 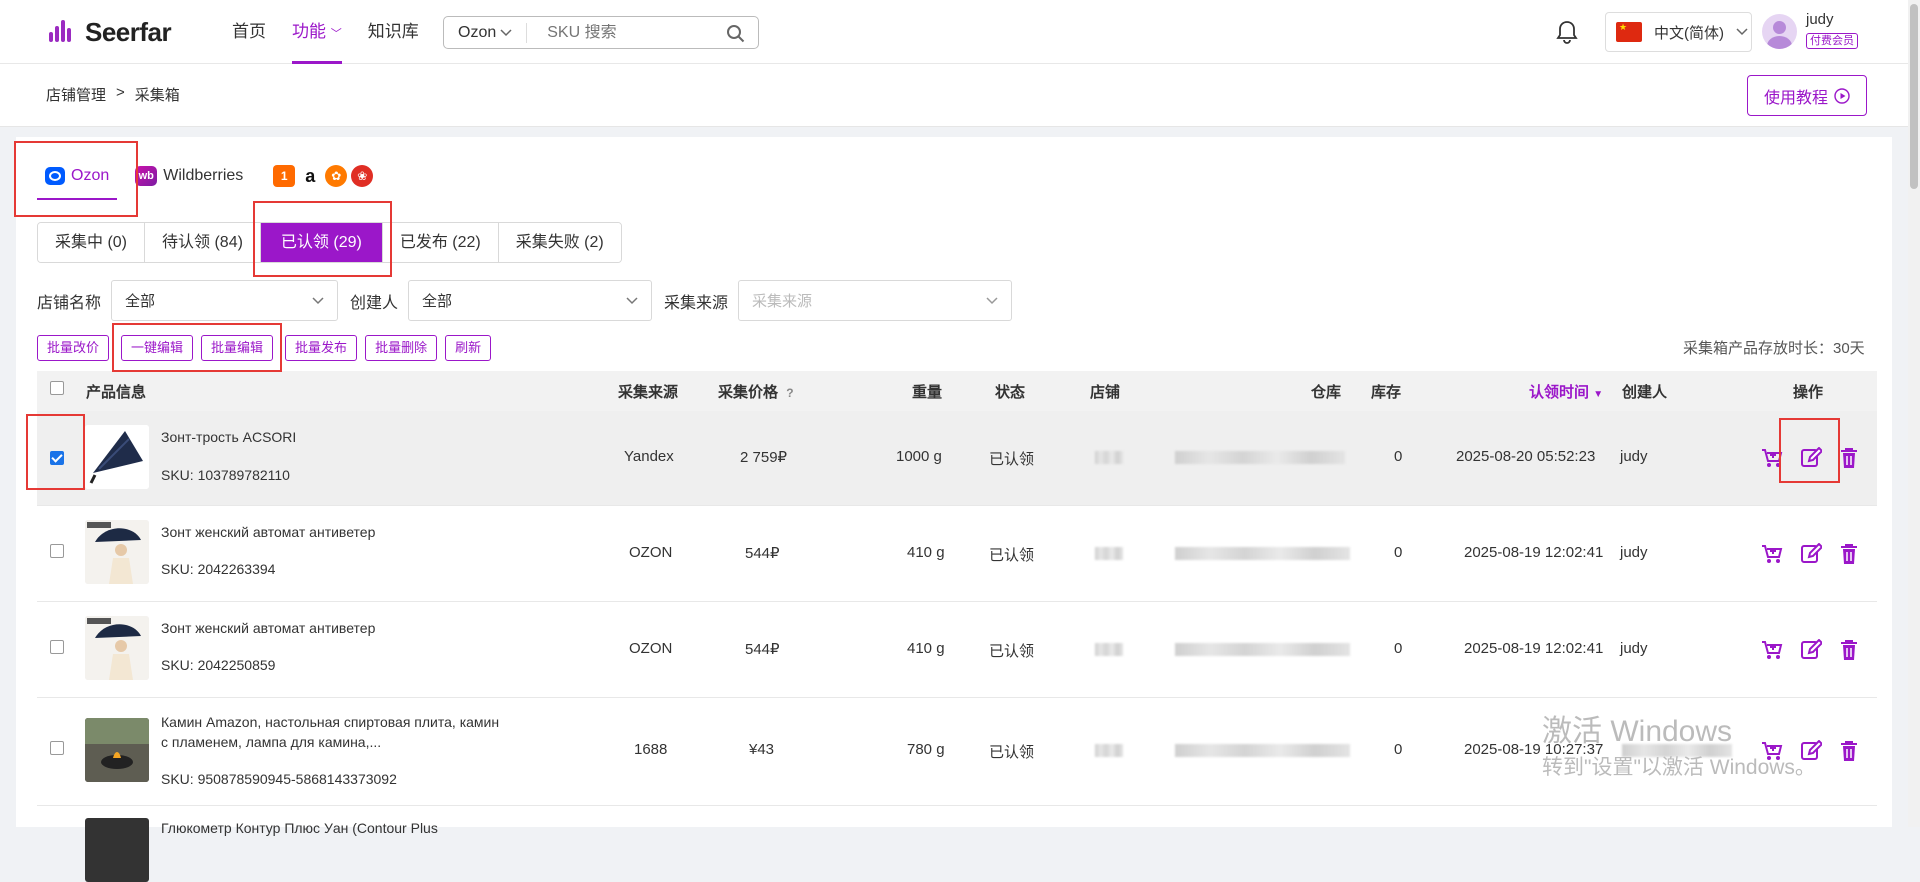 I want to click on store-select: 全部, so click(x=225, y=300).